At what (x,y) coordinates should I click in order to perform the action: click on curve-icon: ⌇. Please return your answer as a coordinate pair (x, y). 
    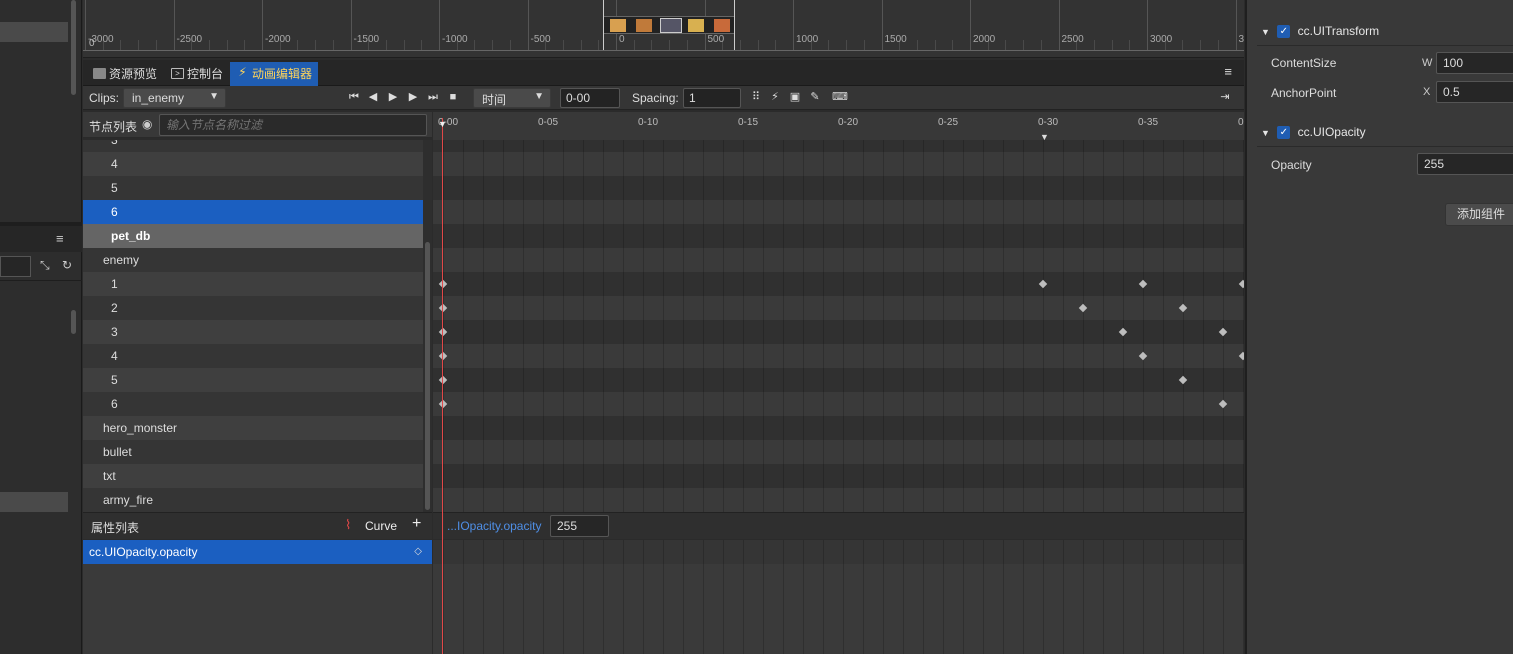
    Looking at the image, I should click on (348, 525).